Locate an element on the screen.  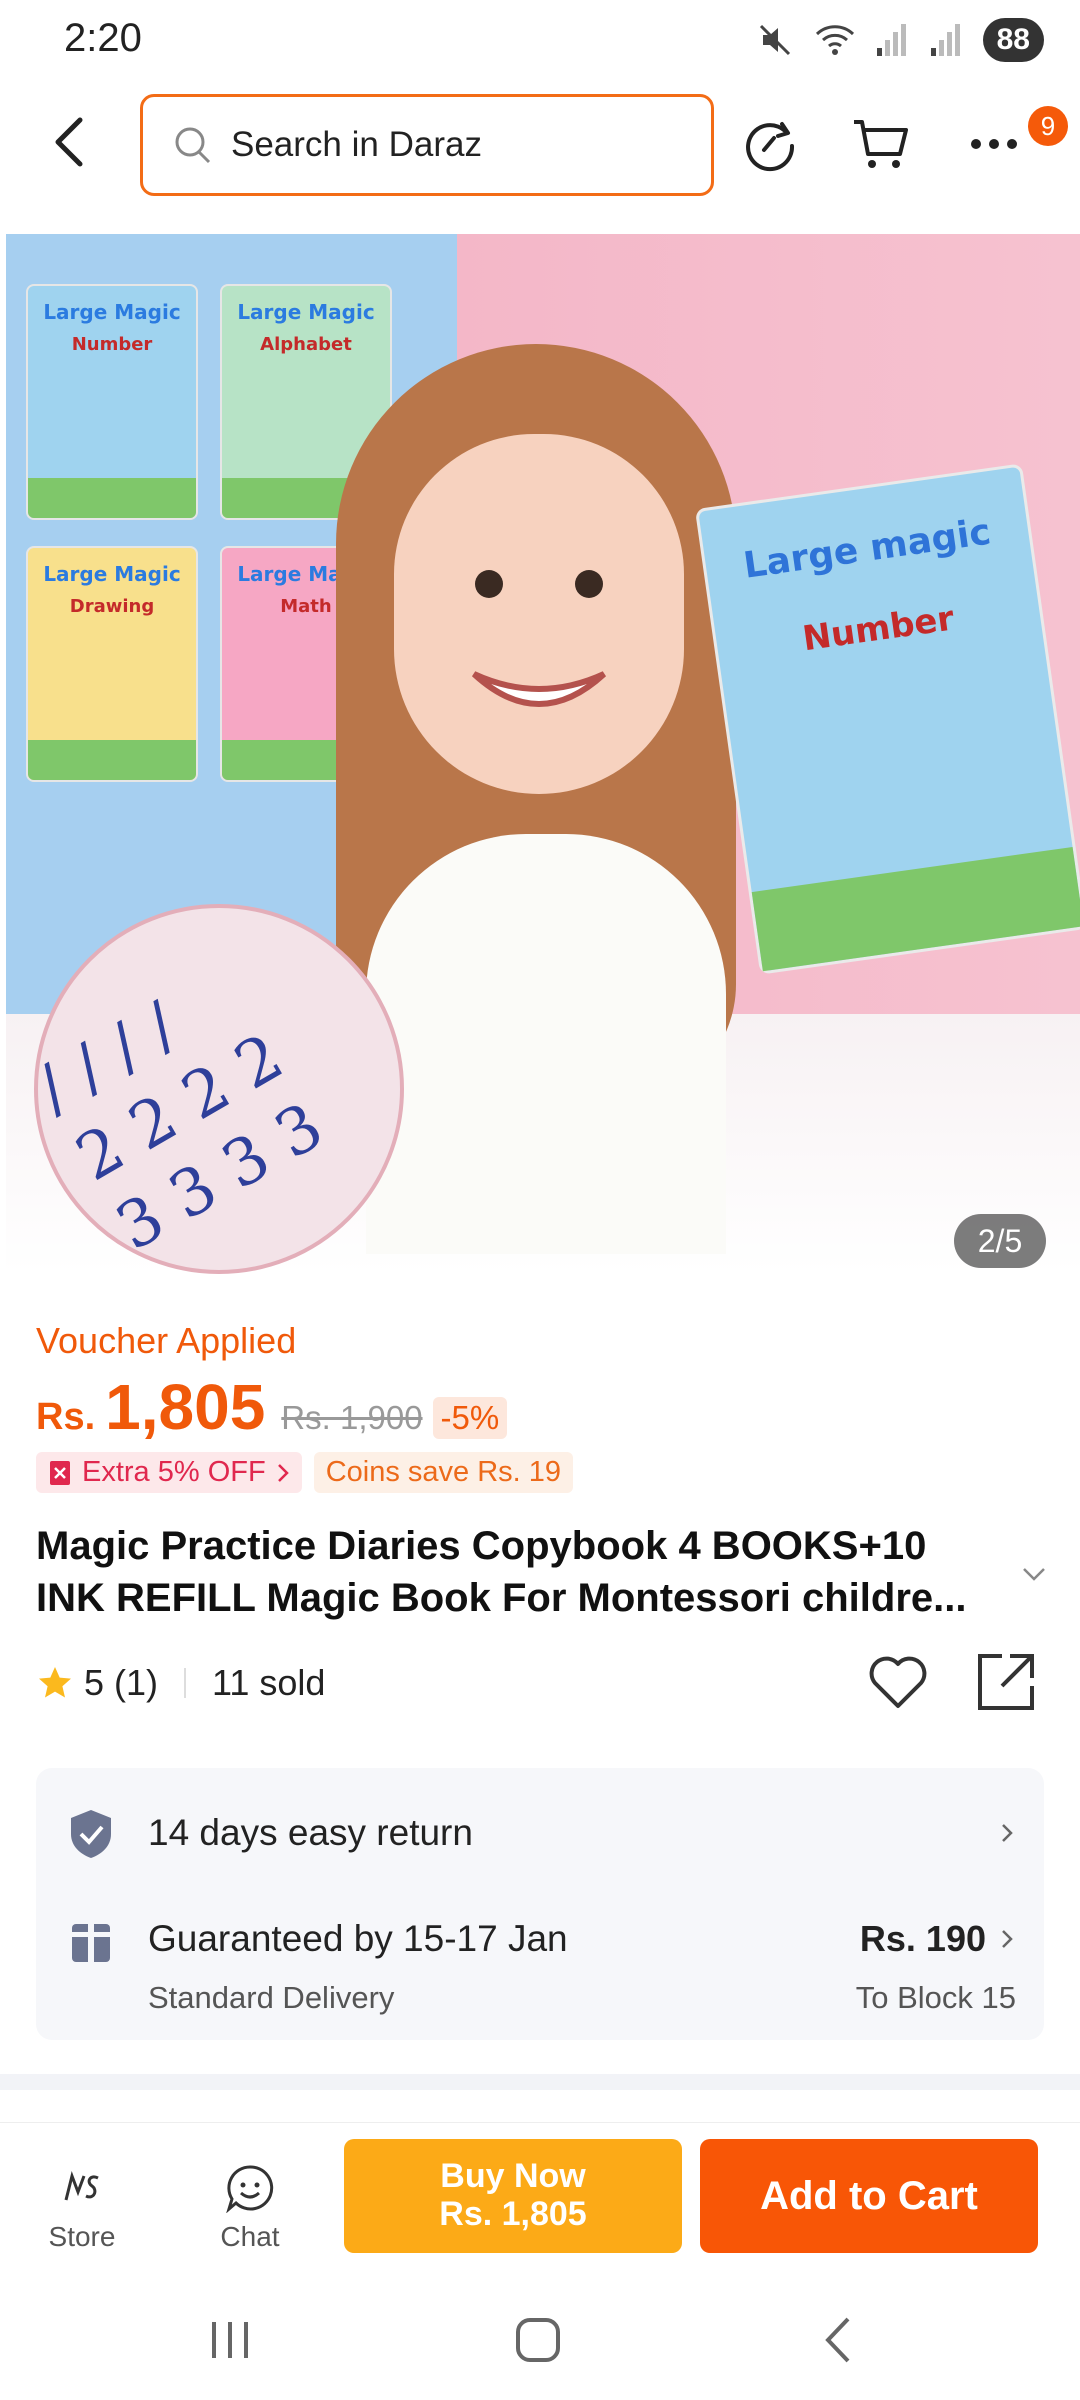
search-placeholder: Search in Daraz is located at coordinates (356, 144).